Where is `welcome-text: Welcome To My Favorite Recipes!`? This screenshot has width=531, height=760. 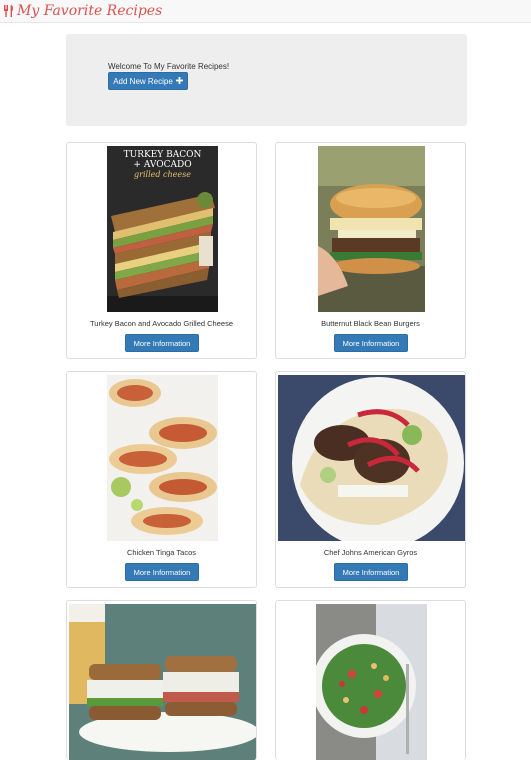 welcome-text: Welcome To My Favorite Recipes! is located at coordinates (169, 66).